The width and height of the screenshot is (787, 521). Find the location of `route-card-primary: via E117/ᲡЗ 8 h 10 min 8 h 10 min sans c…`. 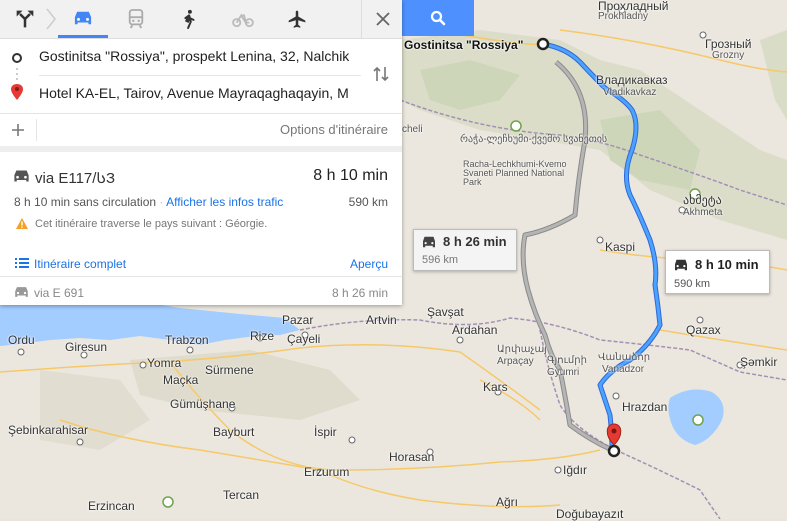

route-card-primary: via E117/ᲡЗ 8 h 10 min 8 h 10 min sans c… is located at coordinates (201, 214).